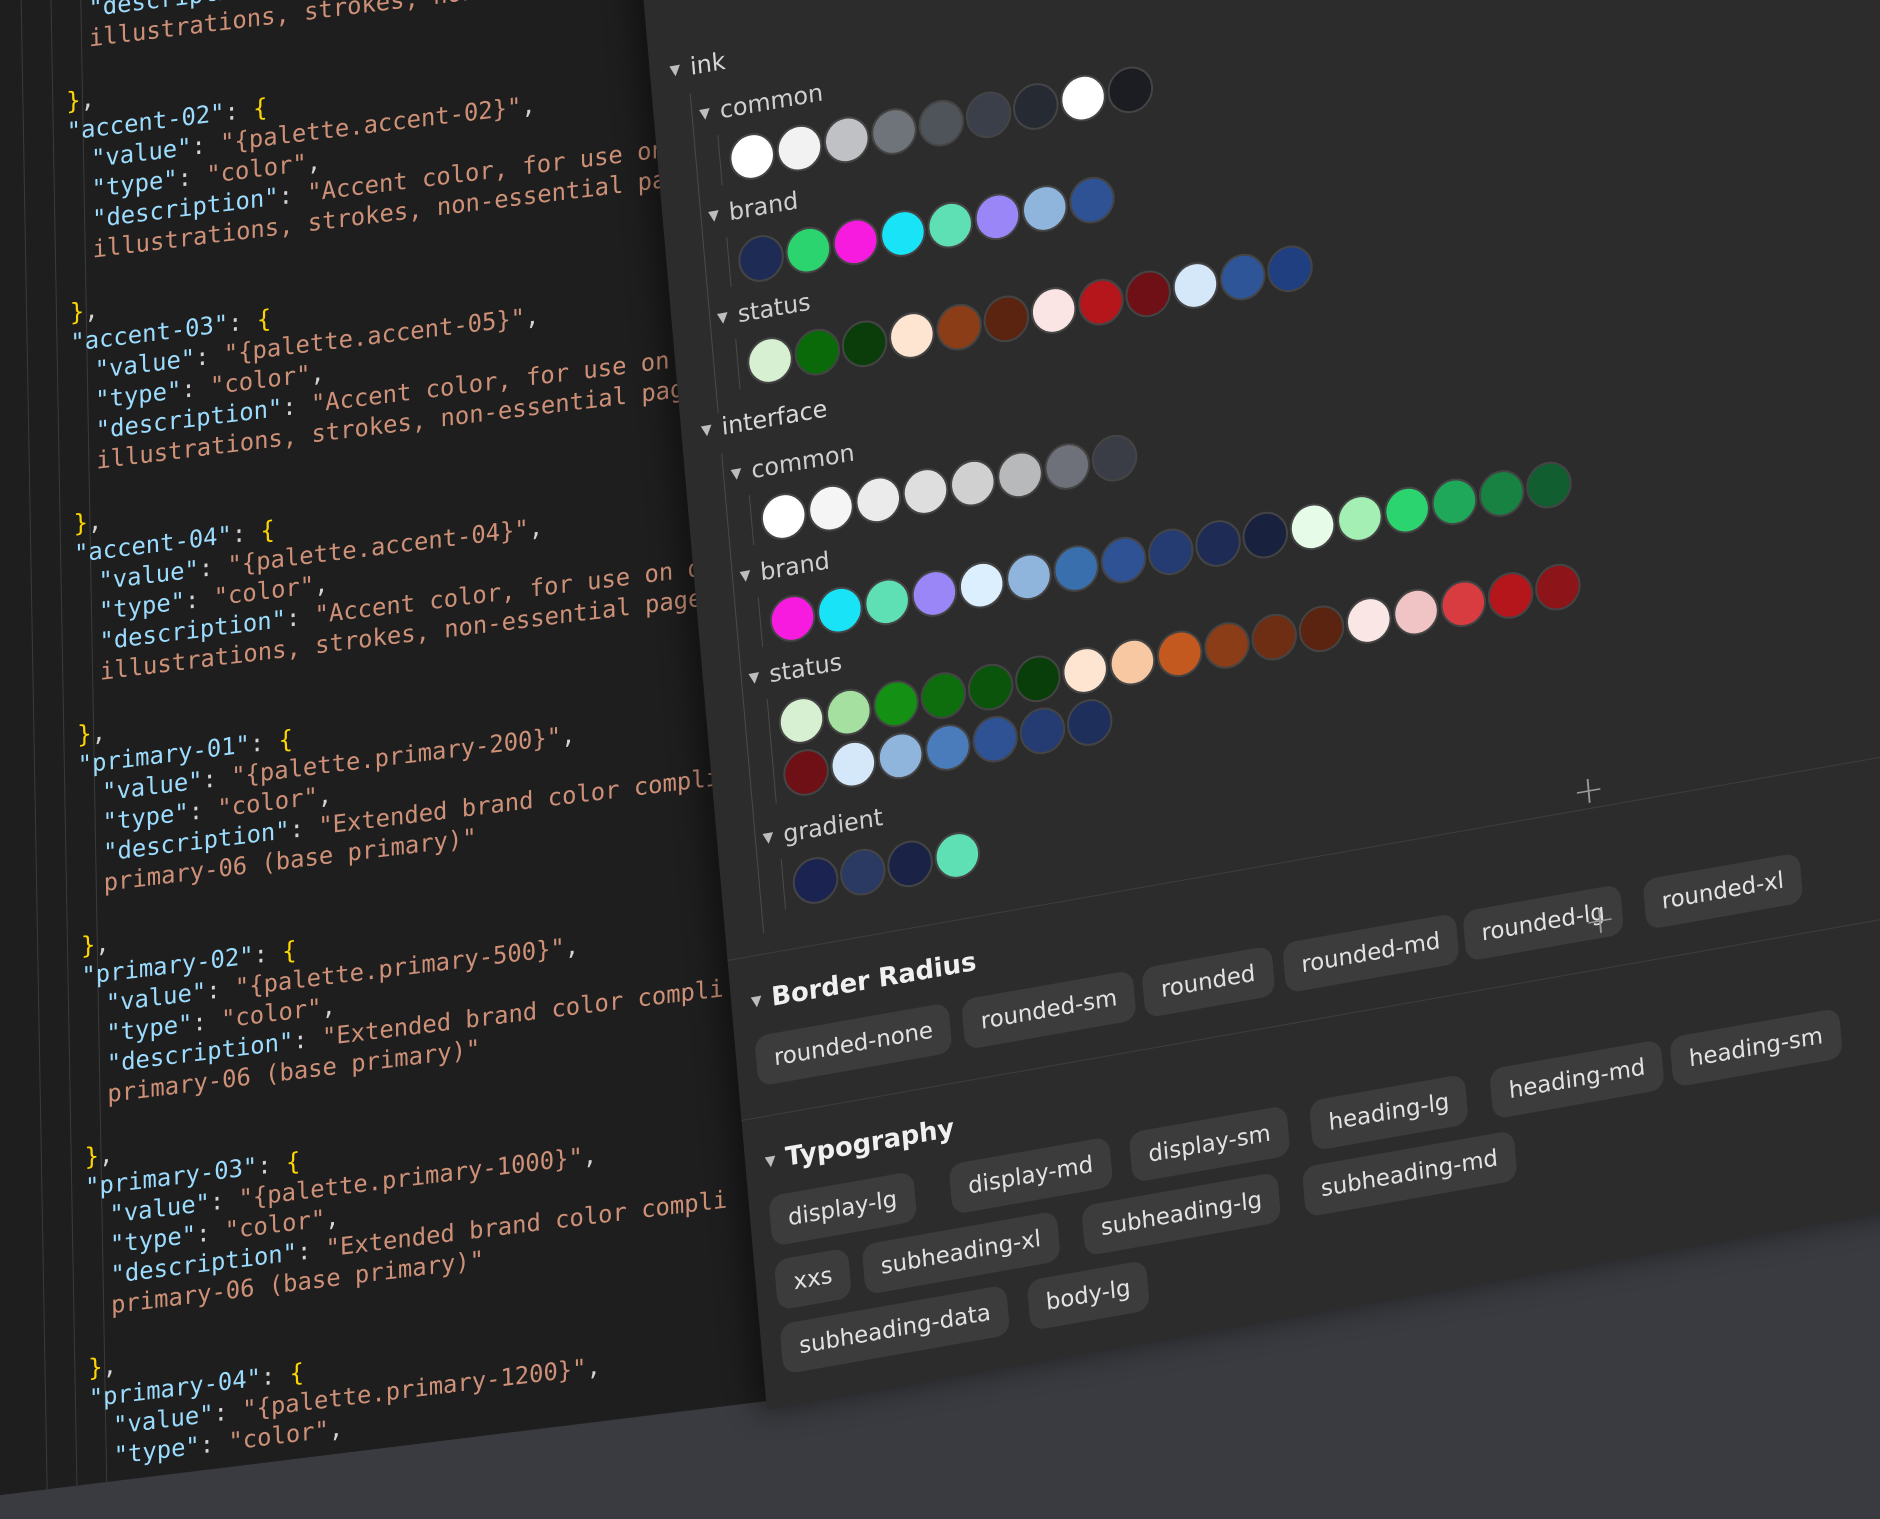  Describe the element at coordinates (1209, 1144) in the screenshot. I see `typography-chip: display-sm` at that location.